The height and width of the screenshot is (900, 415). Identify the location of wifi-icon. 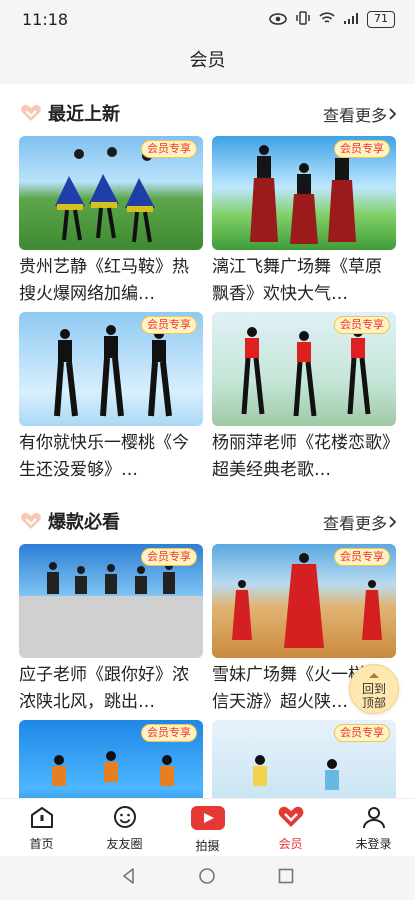
(327, 19).